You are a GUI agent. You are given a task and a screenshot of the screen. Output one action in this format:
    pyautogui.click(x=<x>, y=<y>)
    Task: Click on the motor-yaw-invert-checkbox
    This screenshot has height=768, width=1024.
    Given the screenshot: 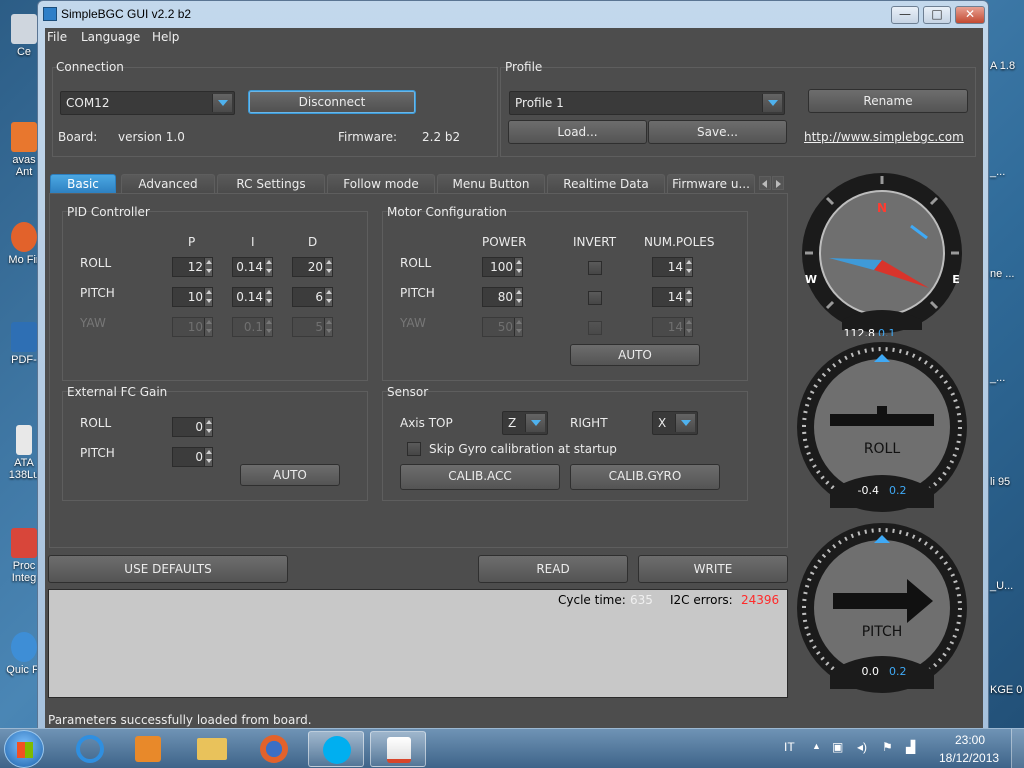 What is the action you would take?
    pyautogui.click(x=595, y=328)
    